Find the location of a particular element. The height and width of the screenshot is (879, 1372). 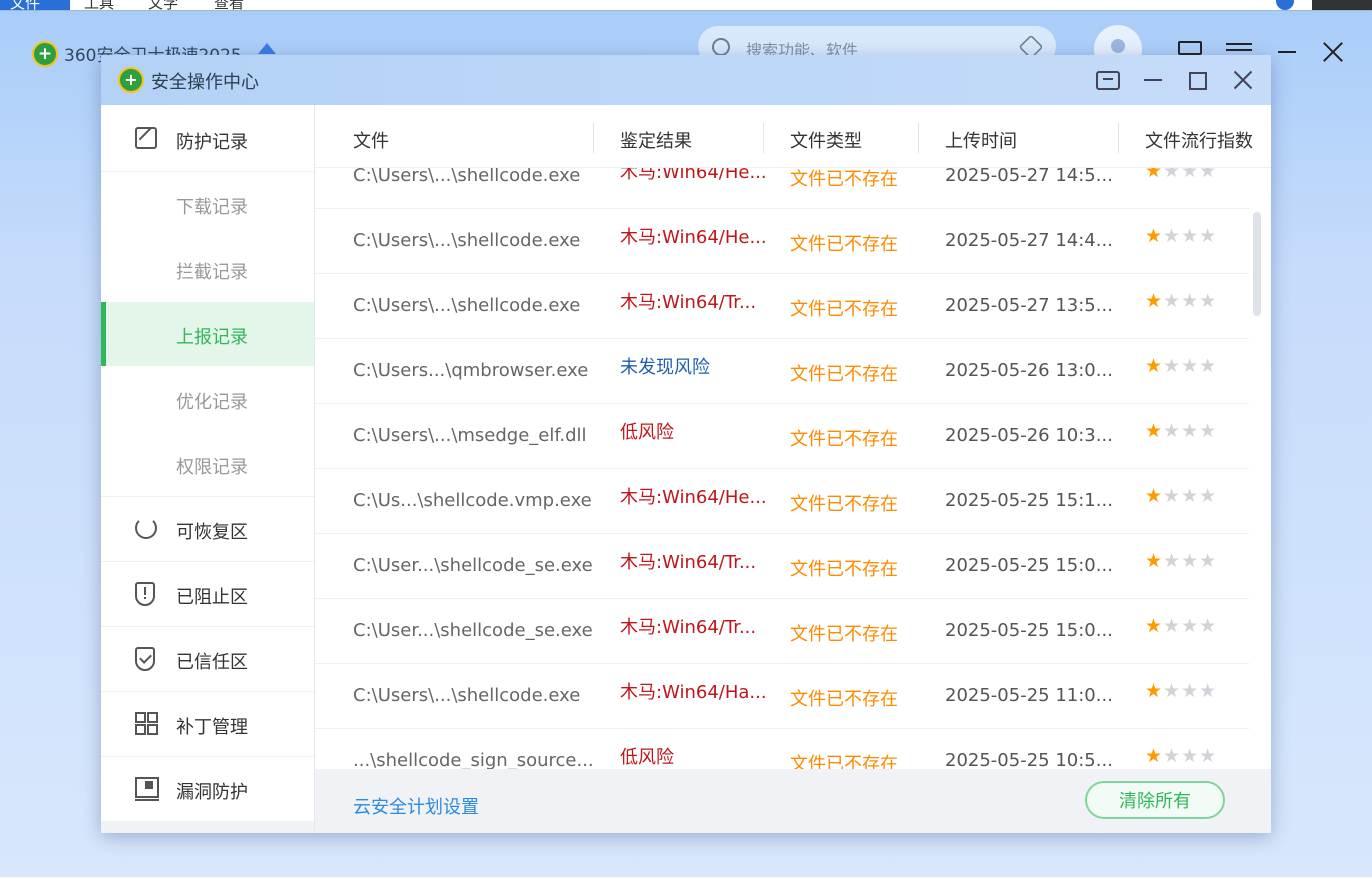

sidebar-item-recoverable: 可恢复区 is located at coordinates (207, 529).